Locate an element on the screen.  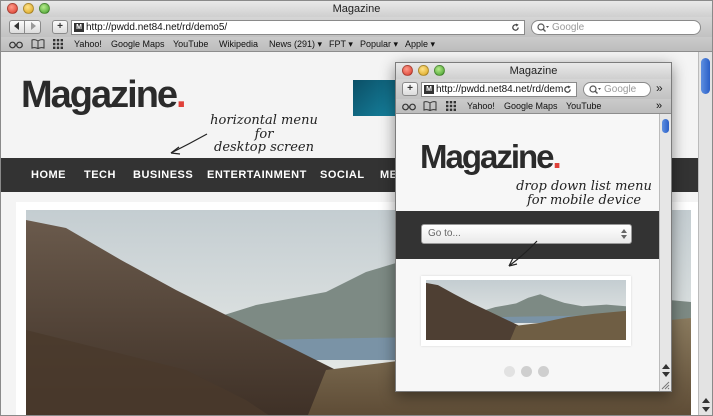
mobile-scroll-down-arrow-icon is located at coordinates (666, 374).